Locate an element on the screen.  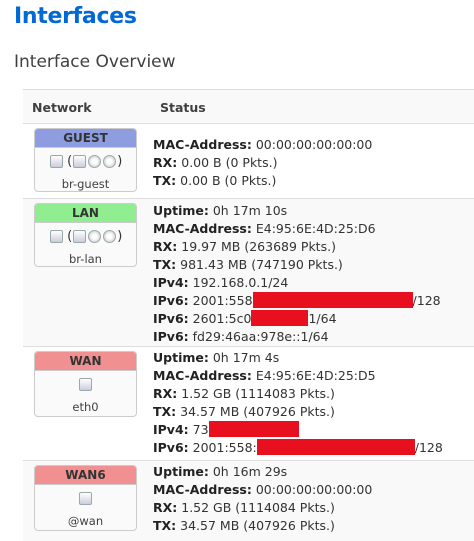
column-header-status: Status is located at coordinates (183, 107).